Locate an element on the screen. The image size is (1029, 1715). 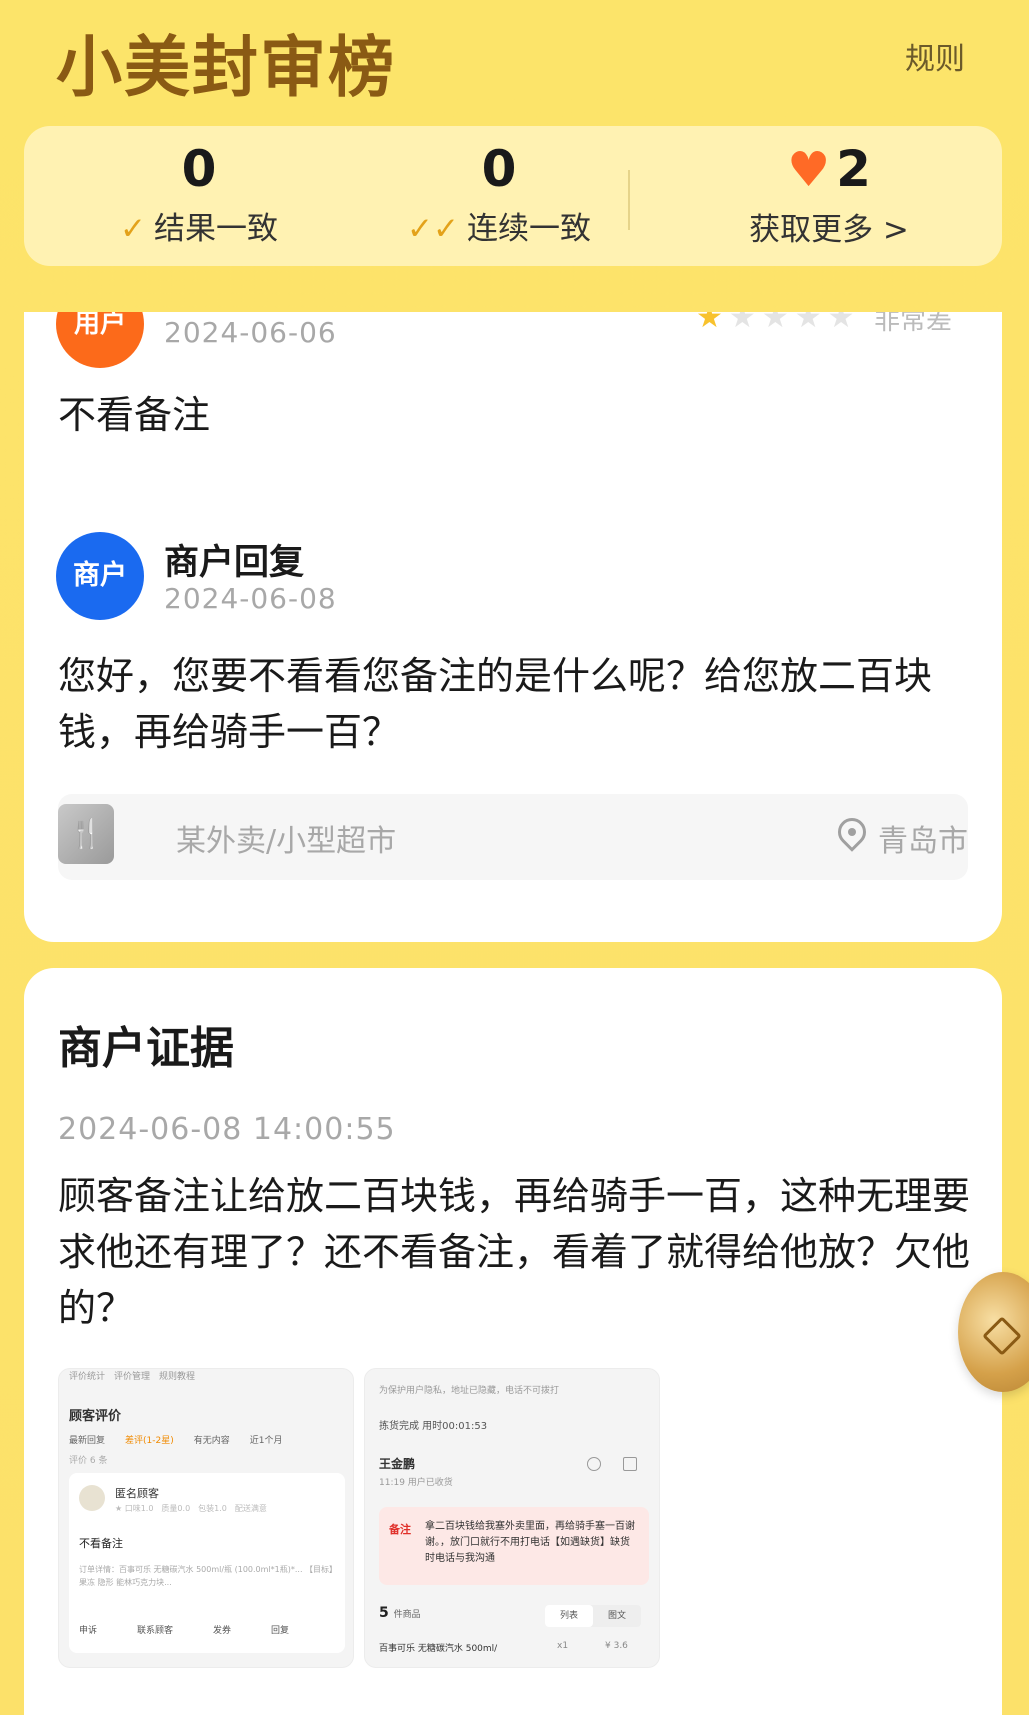
review-date: 2024-06-06 is located at coordinates (250, 332).